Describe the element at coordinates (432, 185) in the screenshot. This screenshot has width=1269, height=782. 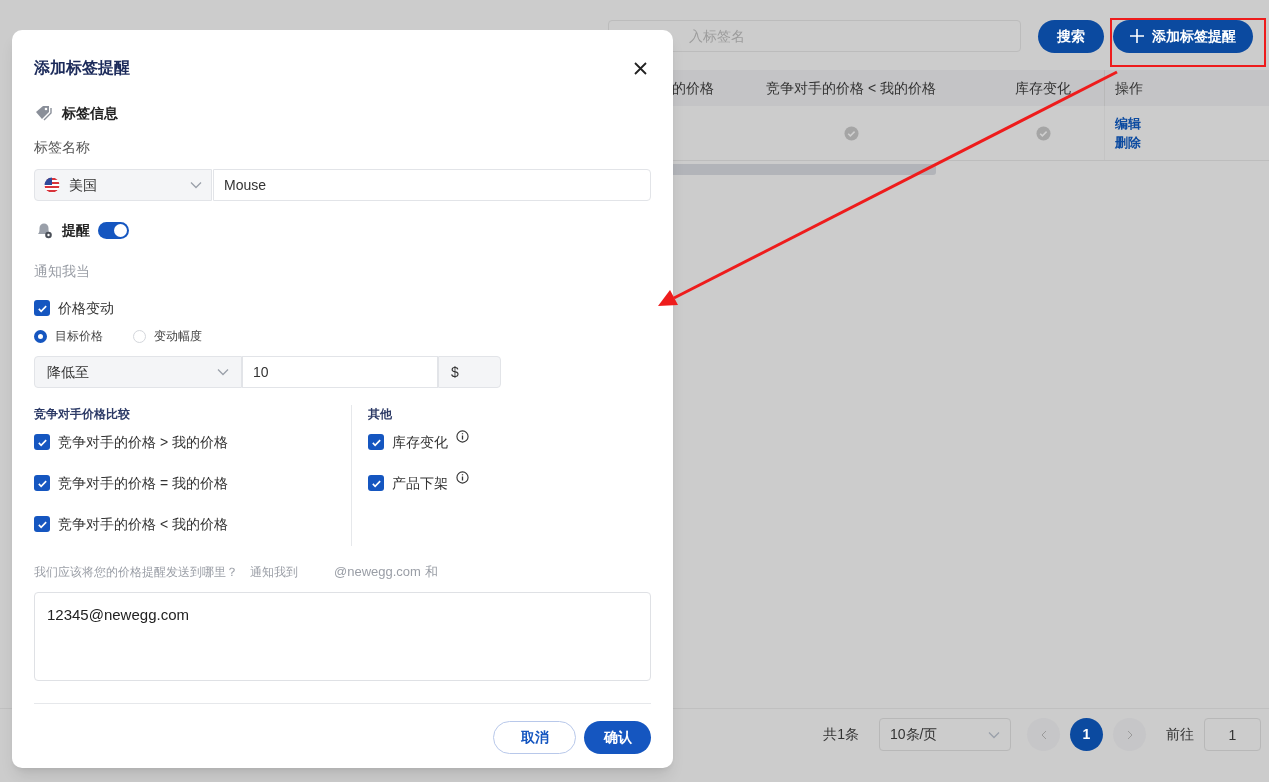
I see `tag-name-field: Mouse` at that location.